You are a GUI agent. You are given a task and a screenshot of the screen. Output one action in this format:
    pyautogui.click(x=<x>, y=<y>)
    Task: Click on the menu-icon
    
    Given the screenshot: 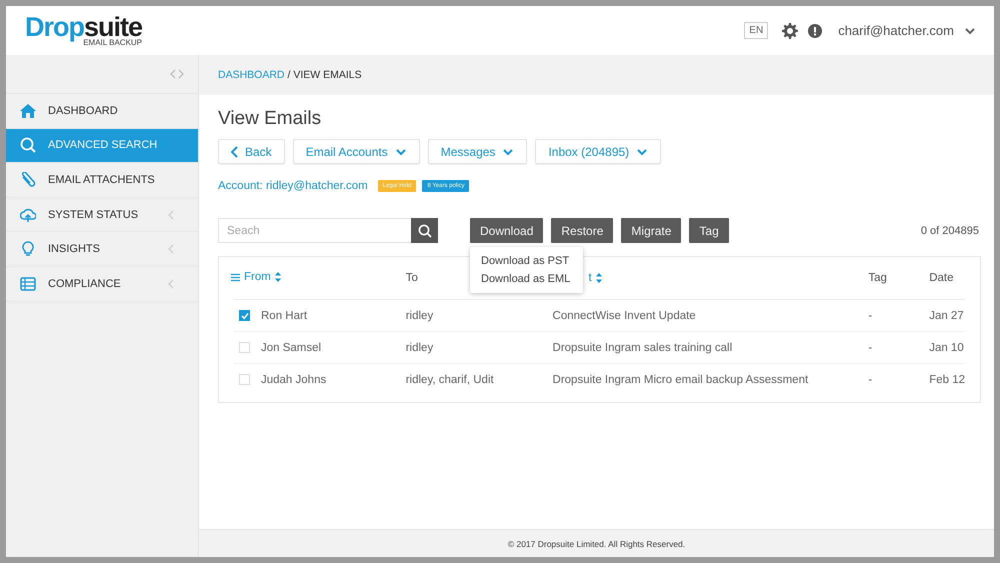 What is the action you would take?
    pyautogui.click(x=235, y=277)
    